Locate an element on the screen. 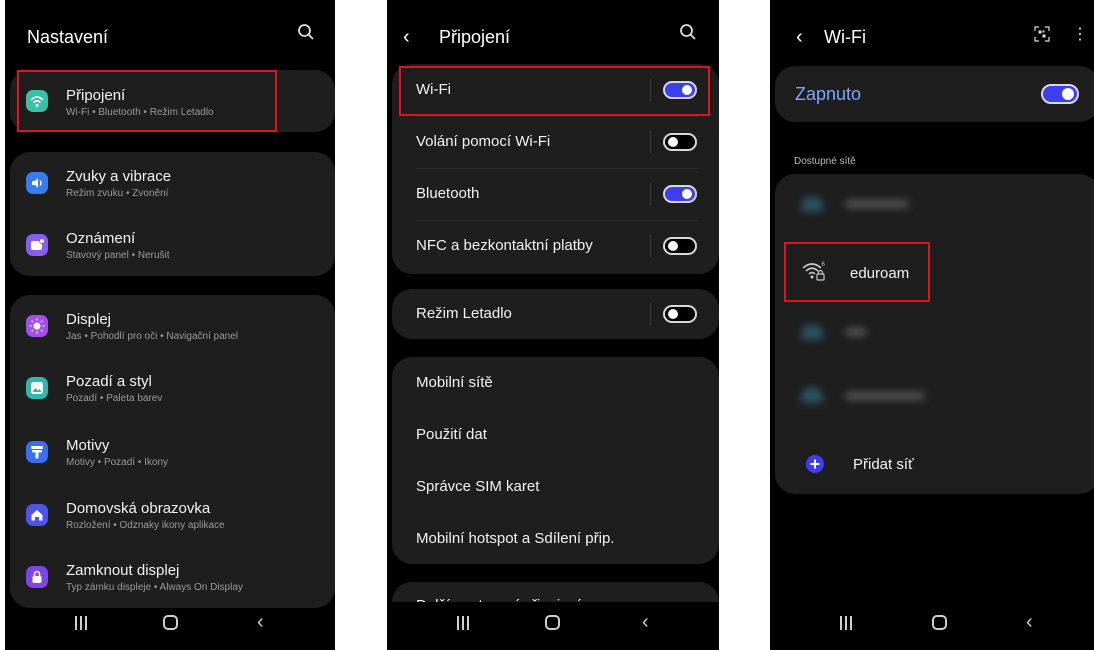  wifi-master-row: Zapnuto is located at coordinates (934, 94).